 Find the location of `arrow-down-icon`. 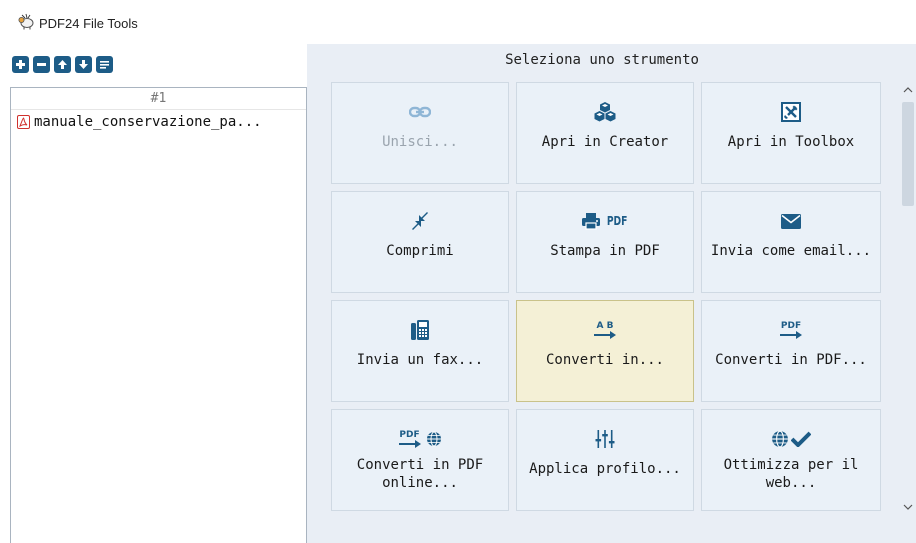

arrow-down-icon is located at coordinates (83, 64).